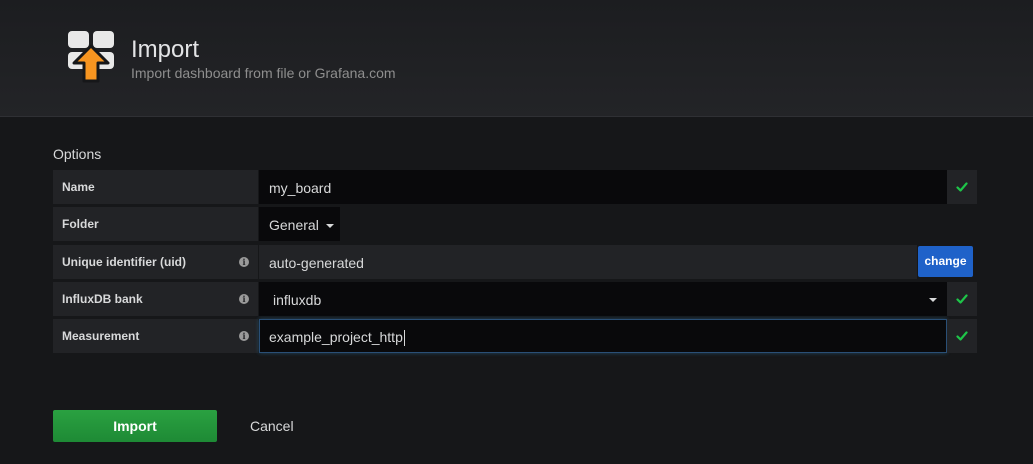 This screenshot has width=1033, height=464. I want to click on name-valid-indicator, so click(962, 187).